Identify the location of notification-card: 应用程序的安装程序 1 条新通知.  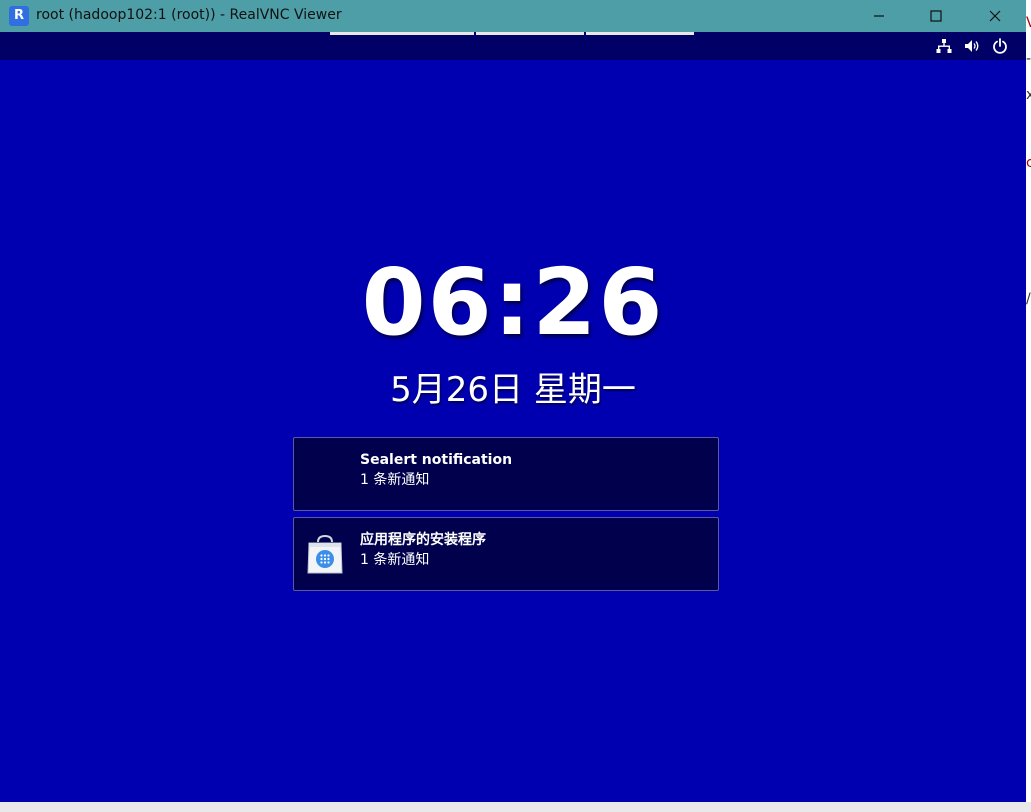
(506, 554).